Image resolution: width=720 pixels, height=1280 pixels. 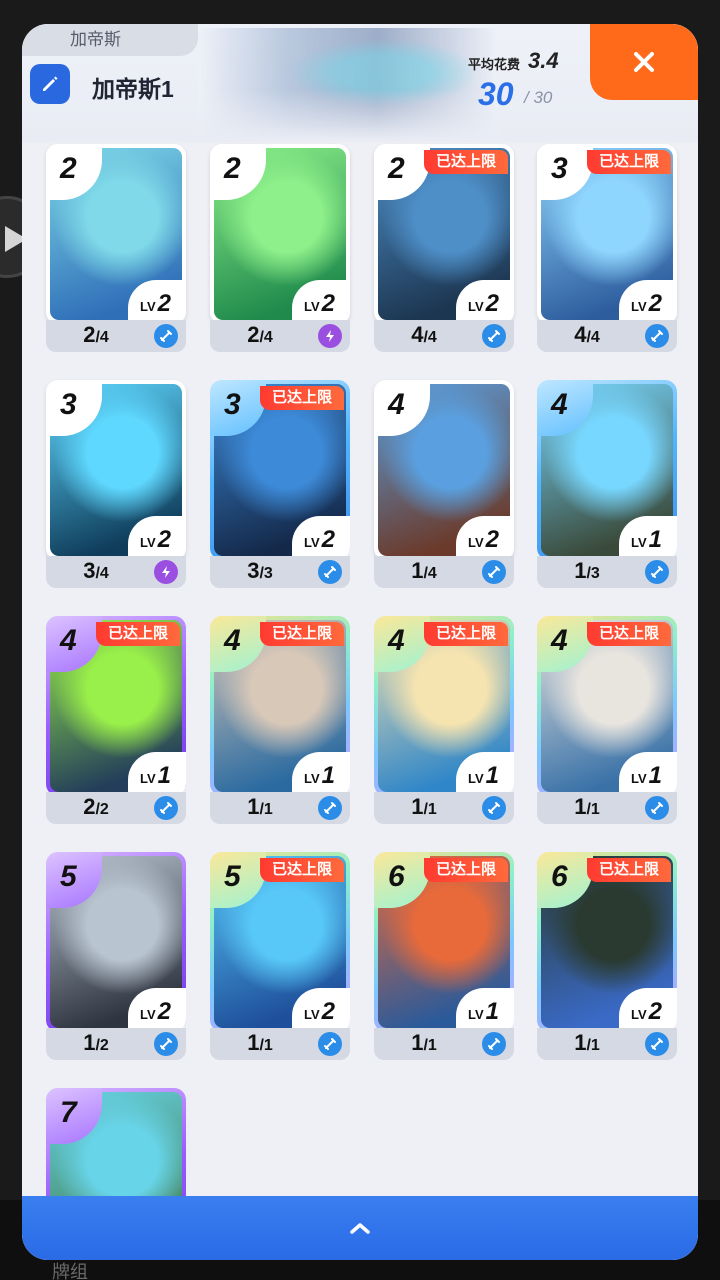 I want to click on card-frame: 6 已达上限 LV1, so click(x=444, y=942).